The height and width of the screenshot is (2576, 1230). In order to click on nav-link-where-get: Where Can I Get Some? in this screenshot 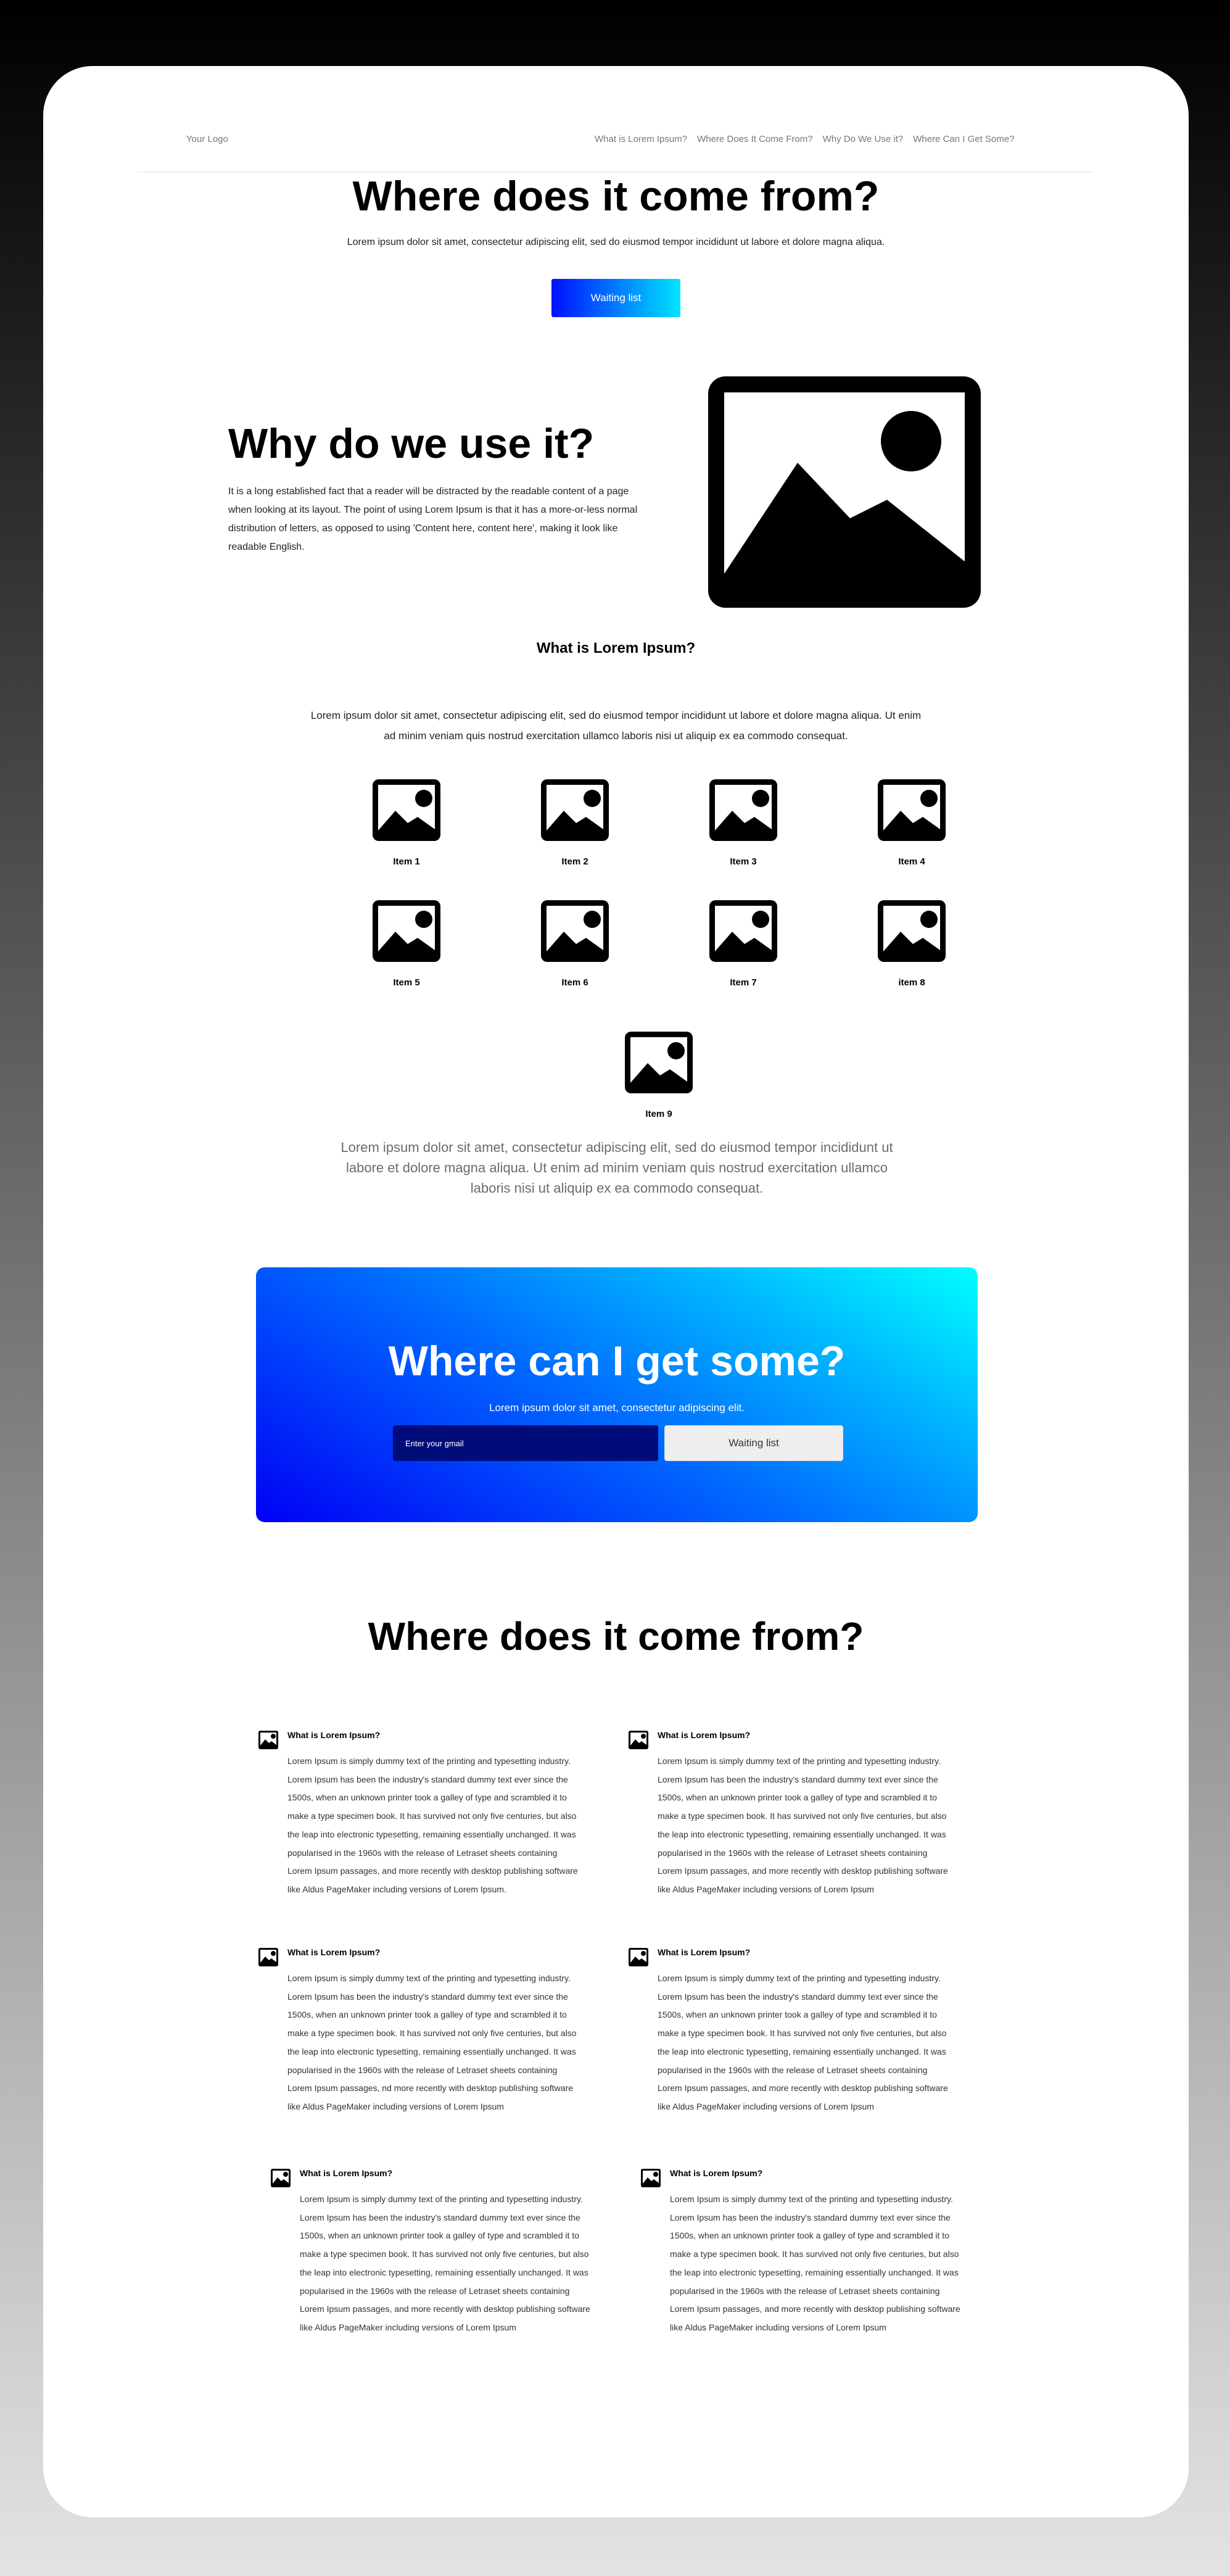, I will do `click(964, 139)`.